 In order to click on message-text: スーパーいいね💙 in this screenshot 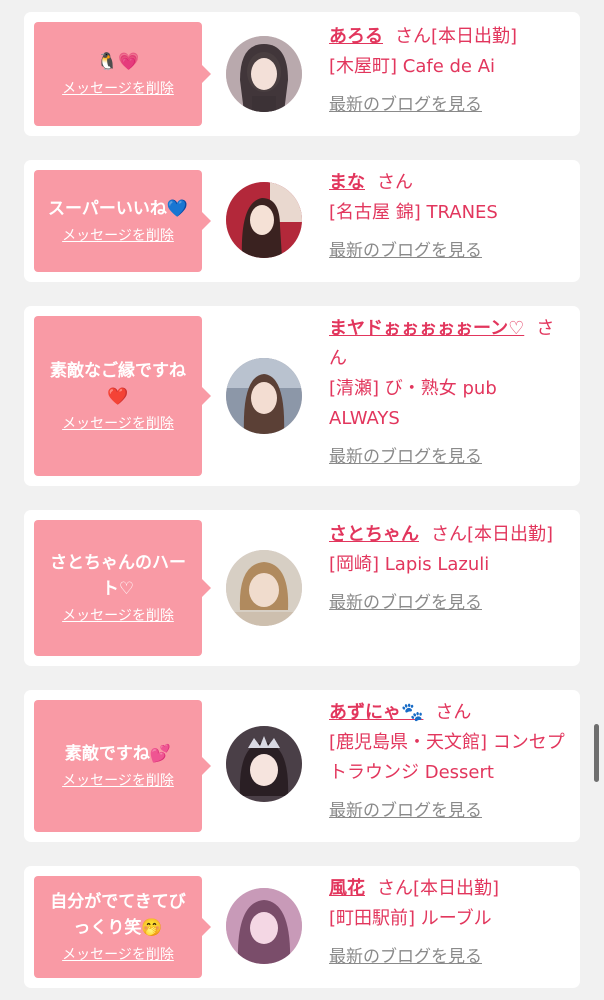, I will do `click(118, 209)`.